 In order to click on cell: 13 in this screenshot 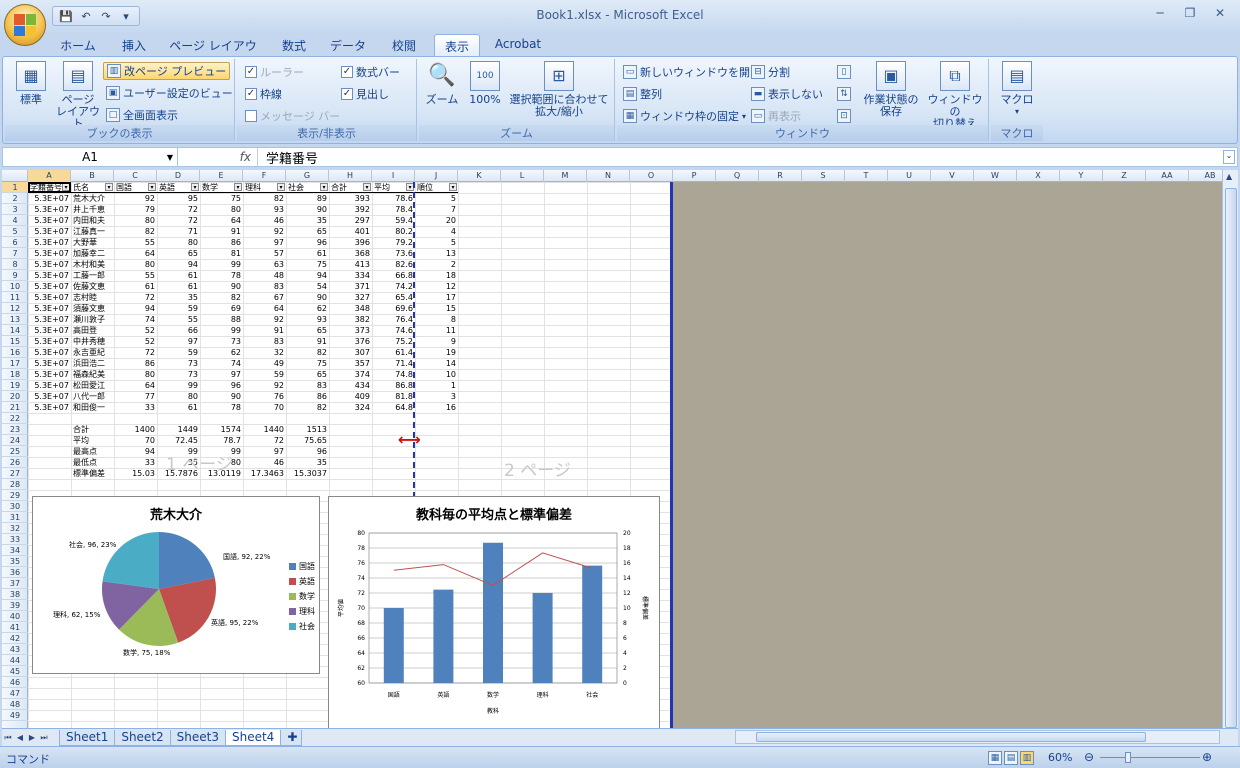, I will do `click(436, 253)`.